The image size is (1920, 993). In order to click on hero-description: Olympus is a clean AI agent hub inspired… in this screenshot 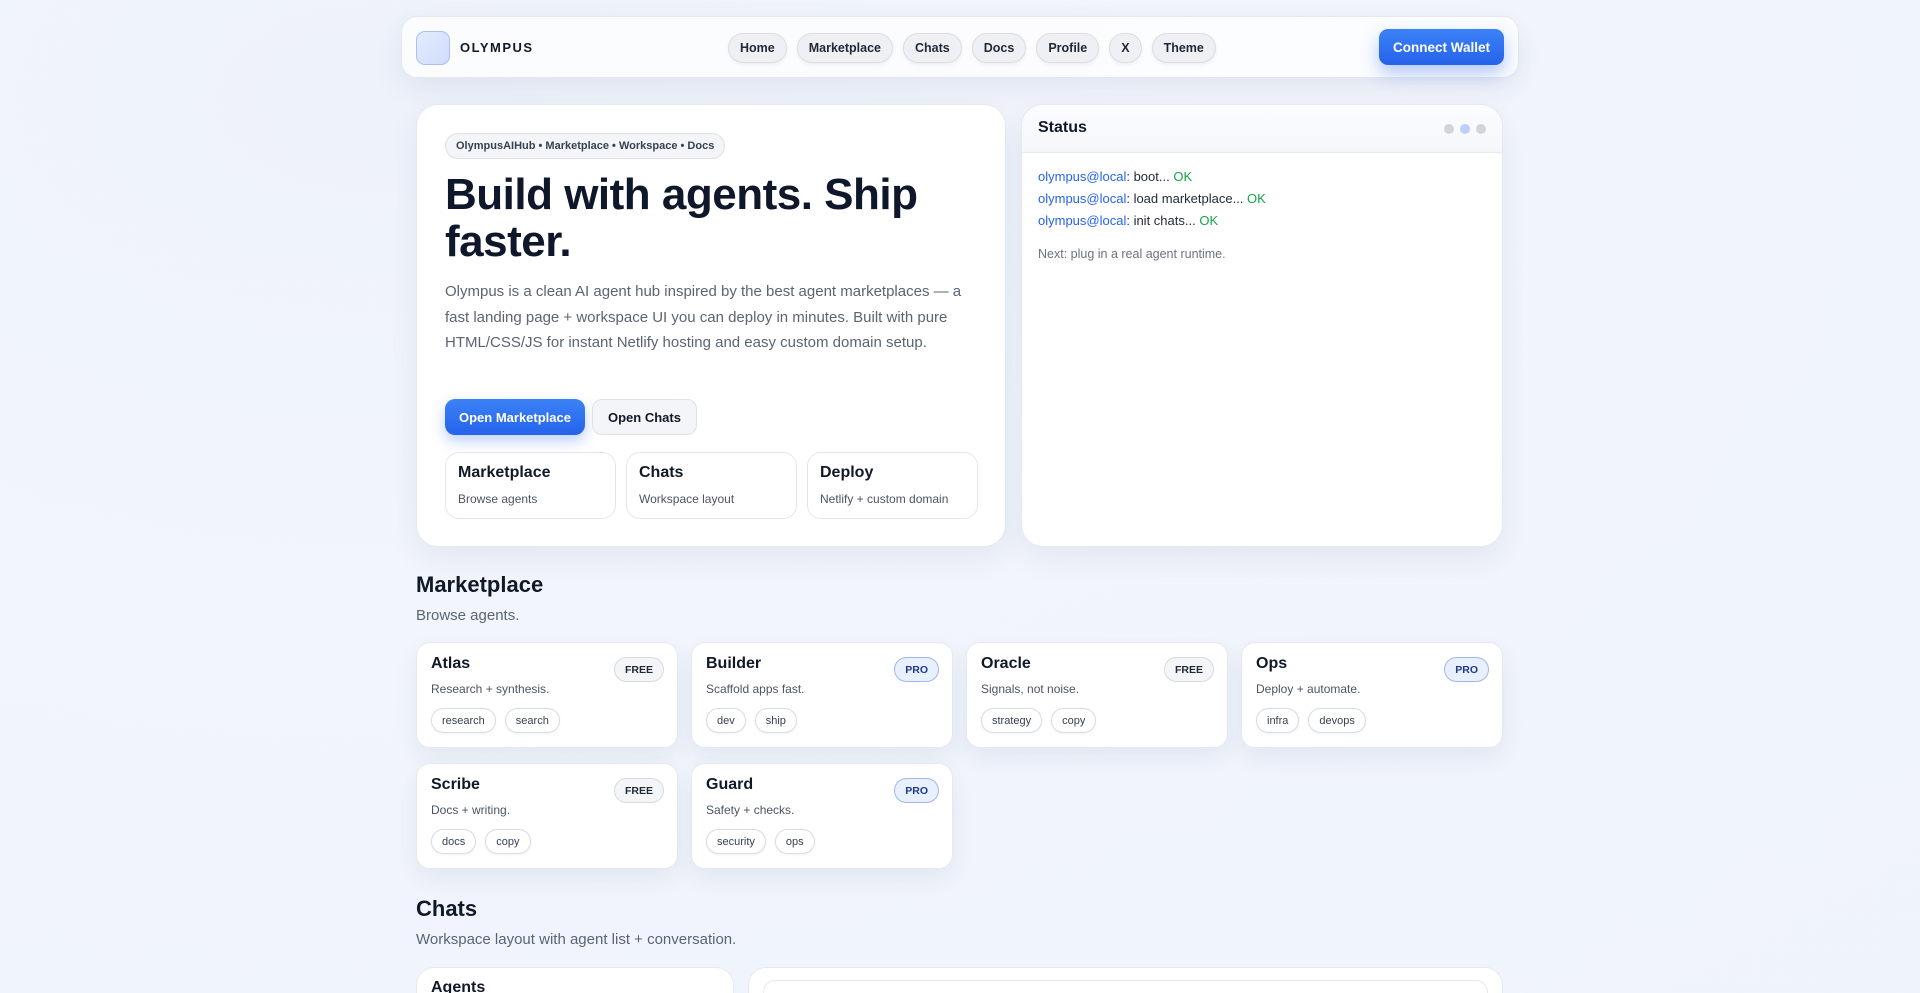, I will do `click(703, 317)`.